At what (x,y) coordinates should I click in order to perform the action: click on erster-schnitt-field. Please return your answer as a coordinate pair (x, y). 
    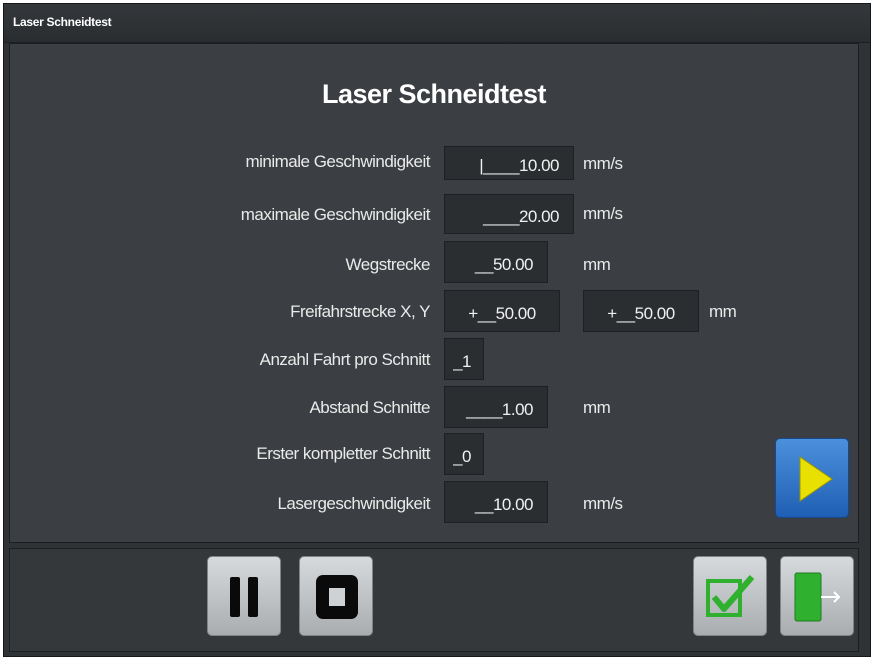
    Looking at the image, I should click on (464, 454).